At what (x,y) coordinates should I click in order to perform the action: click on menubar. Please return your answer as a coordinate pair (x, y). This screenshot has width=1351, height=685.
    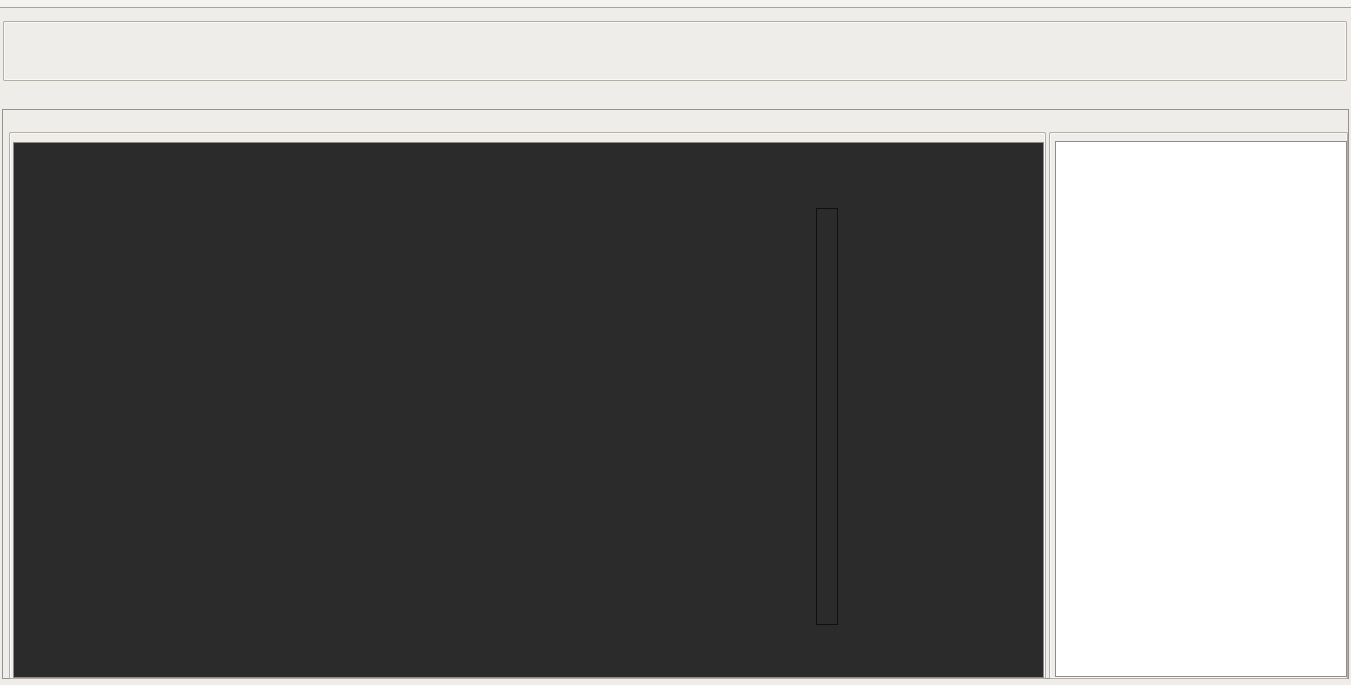
    Looking at the image, I should click on (675, 4).